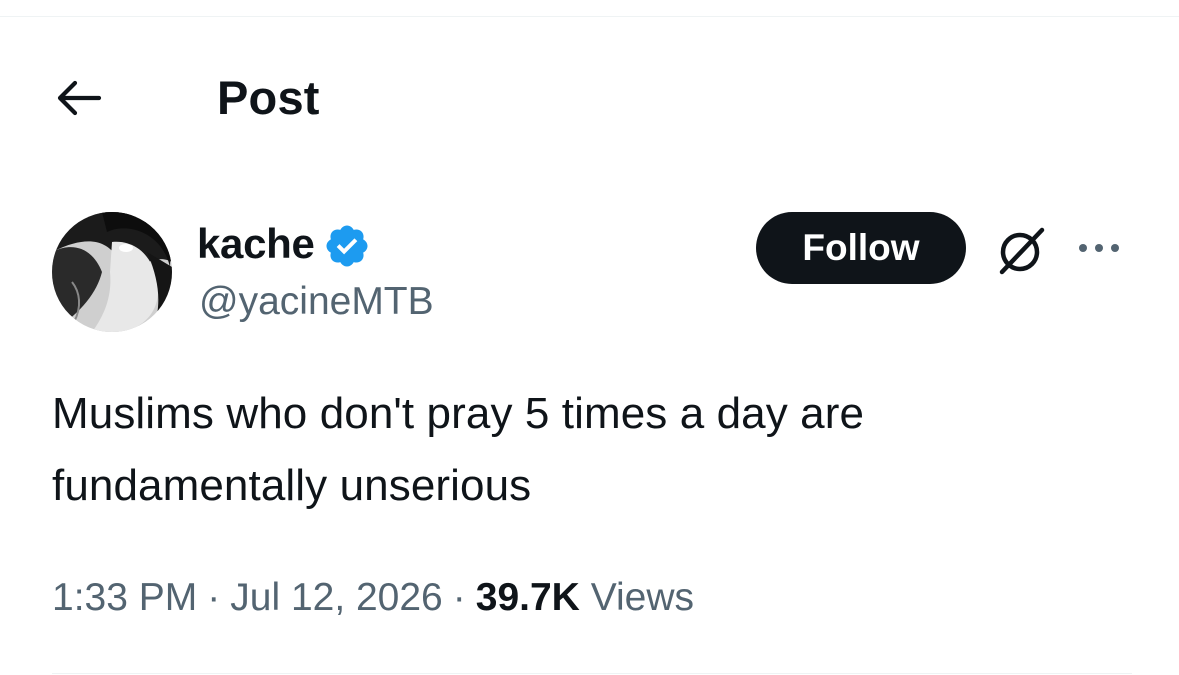 This screenshot has width=1179, height=675. I want to click on display-name: kache, so click(256, 243).